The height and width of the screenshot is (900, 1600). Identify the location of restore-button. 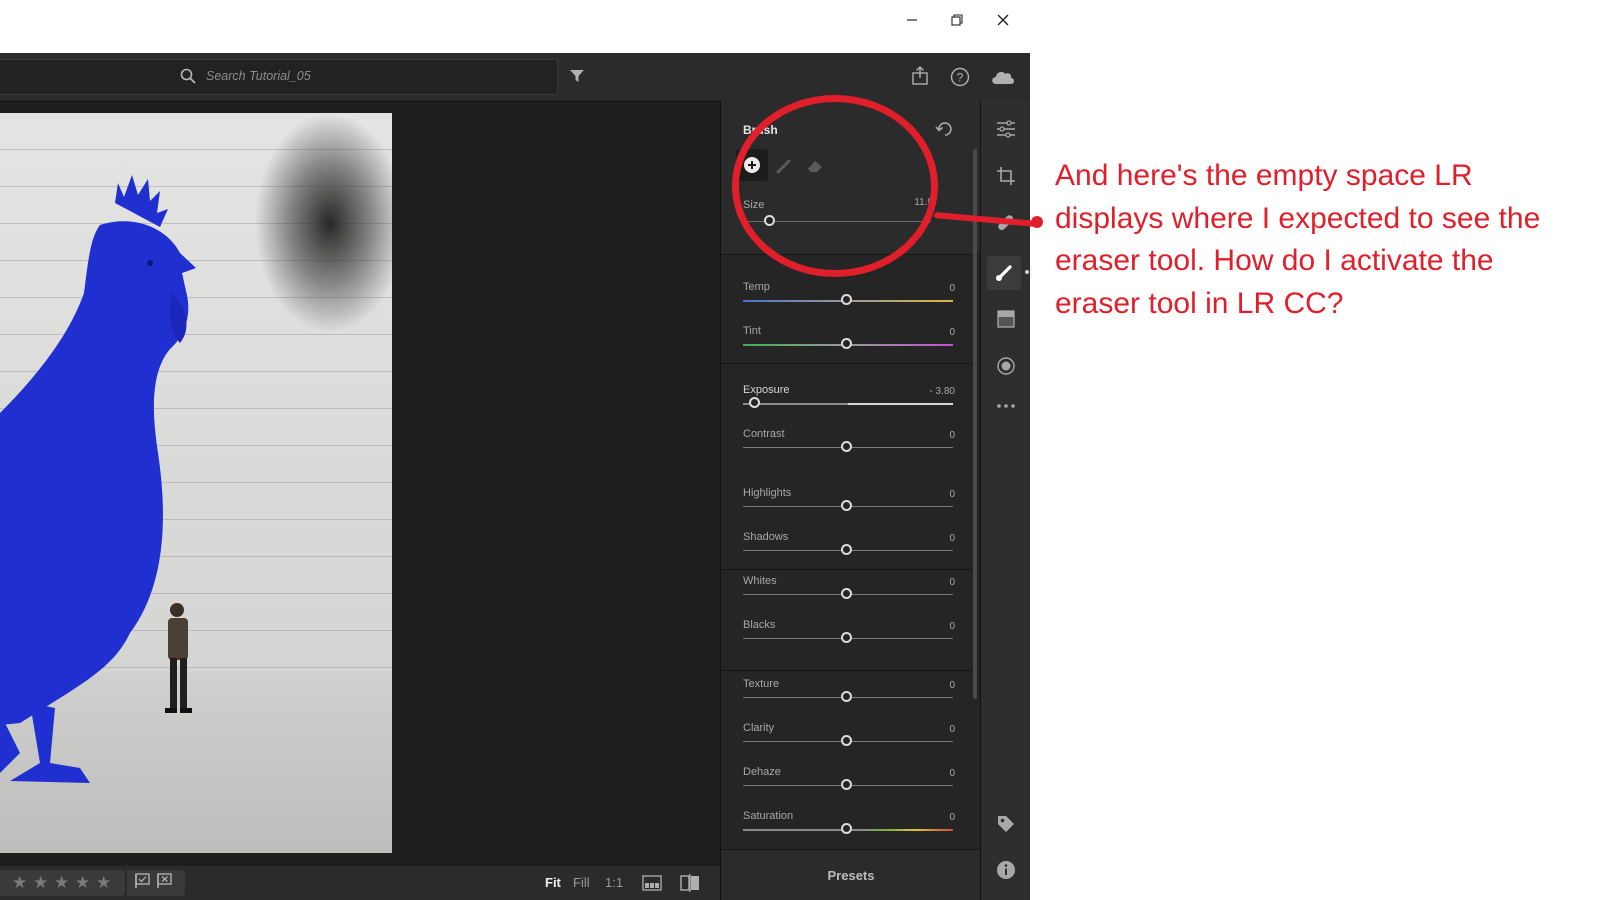
(957, 20).